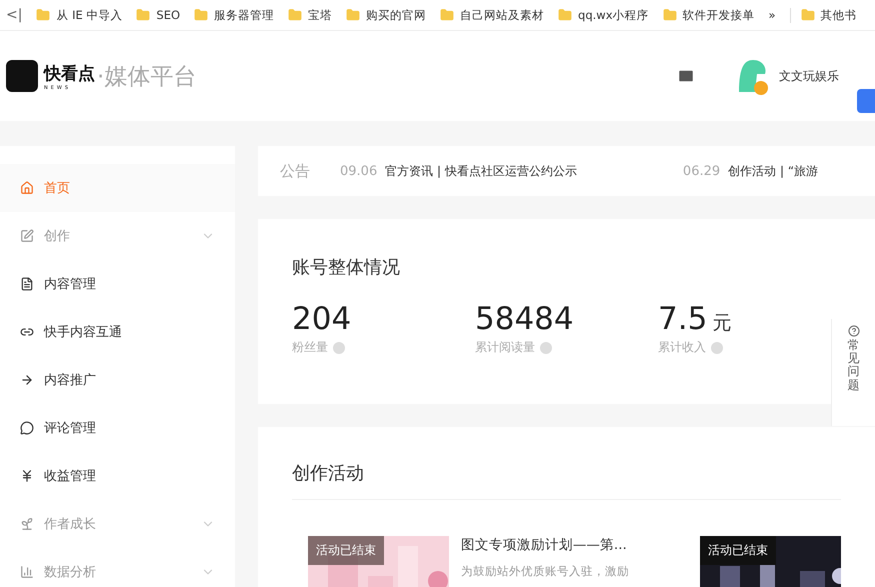  What do you see at coordinates (359, 171) in the screenshot?
I see `notice-date: 09.06` at bounding box center [359, 171].